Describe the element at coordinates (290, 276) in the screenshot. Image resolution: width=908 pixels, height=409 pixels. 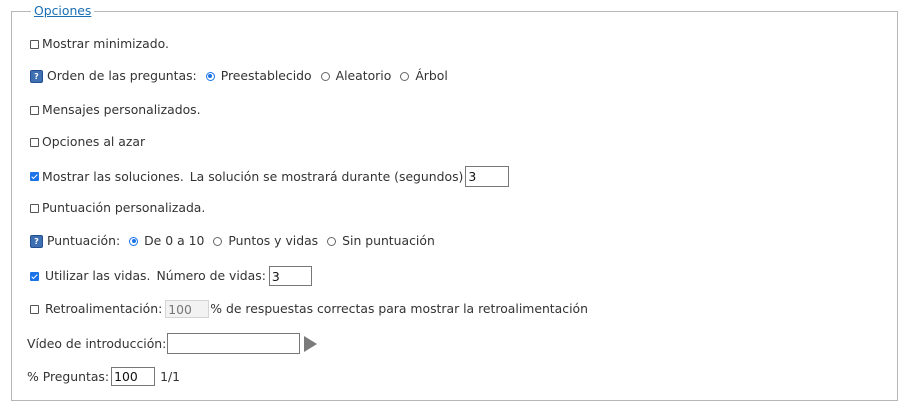
I see `lives-count-input` at that location.